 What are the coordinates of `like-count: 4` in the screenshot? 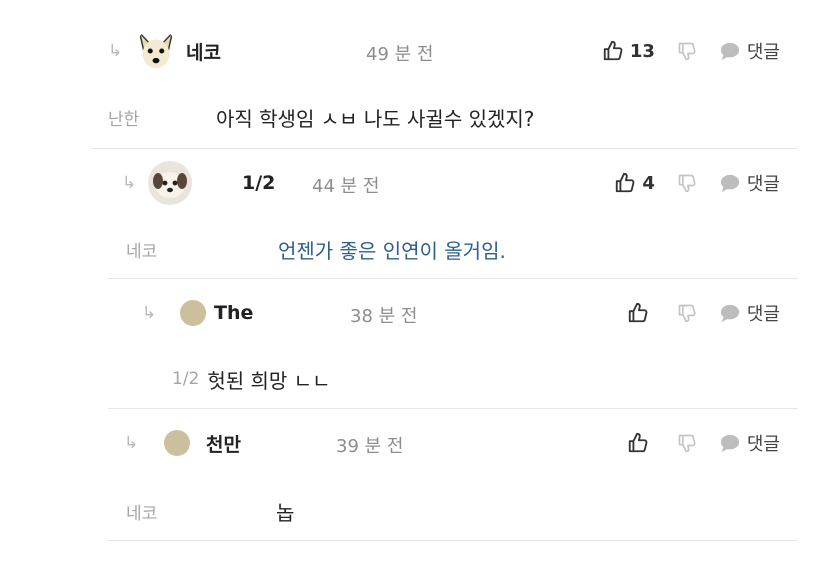 It's located at (648, 183).